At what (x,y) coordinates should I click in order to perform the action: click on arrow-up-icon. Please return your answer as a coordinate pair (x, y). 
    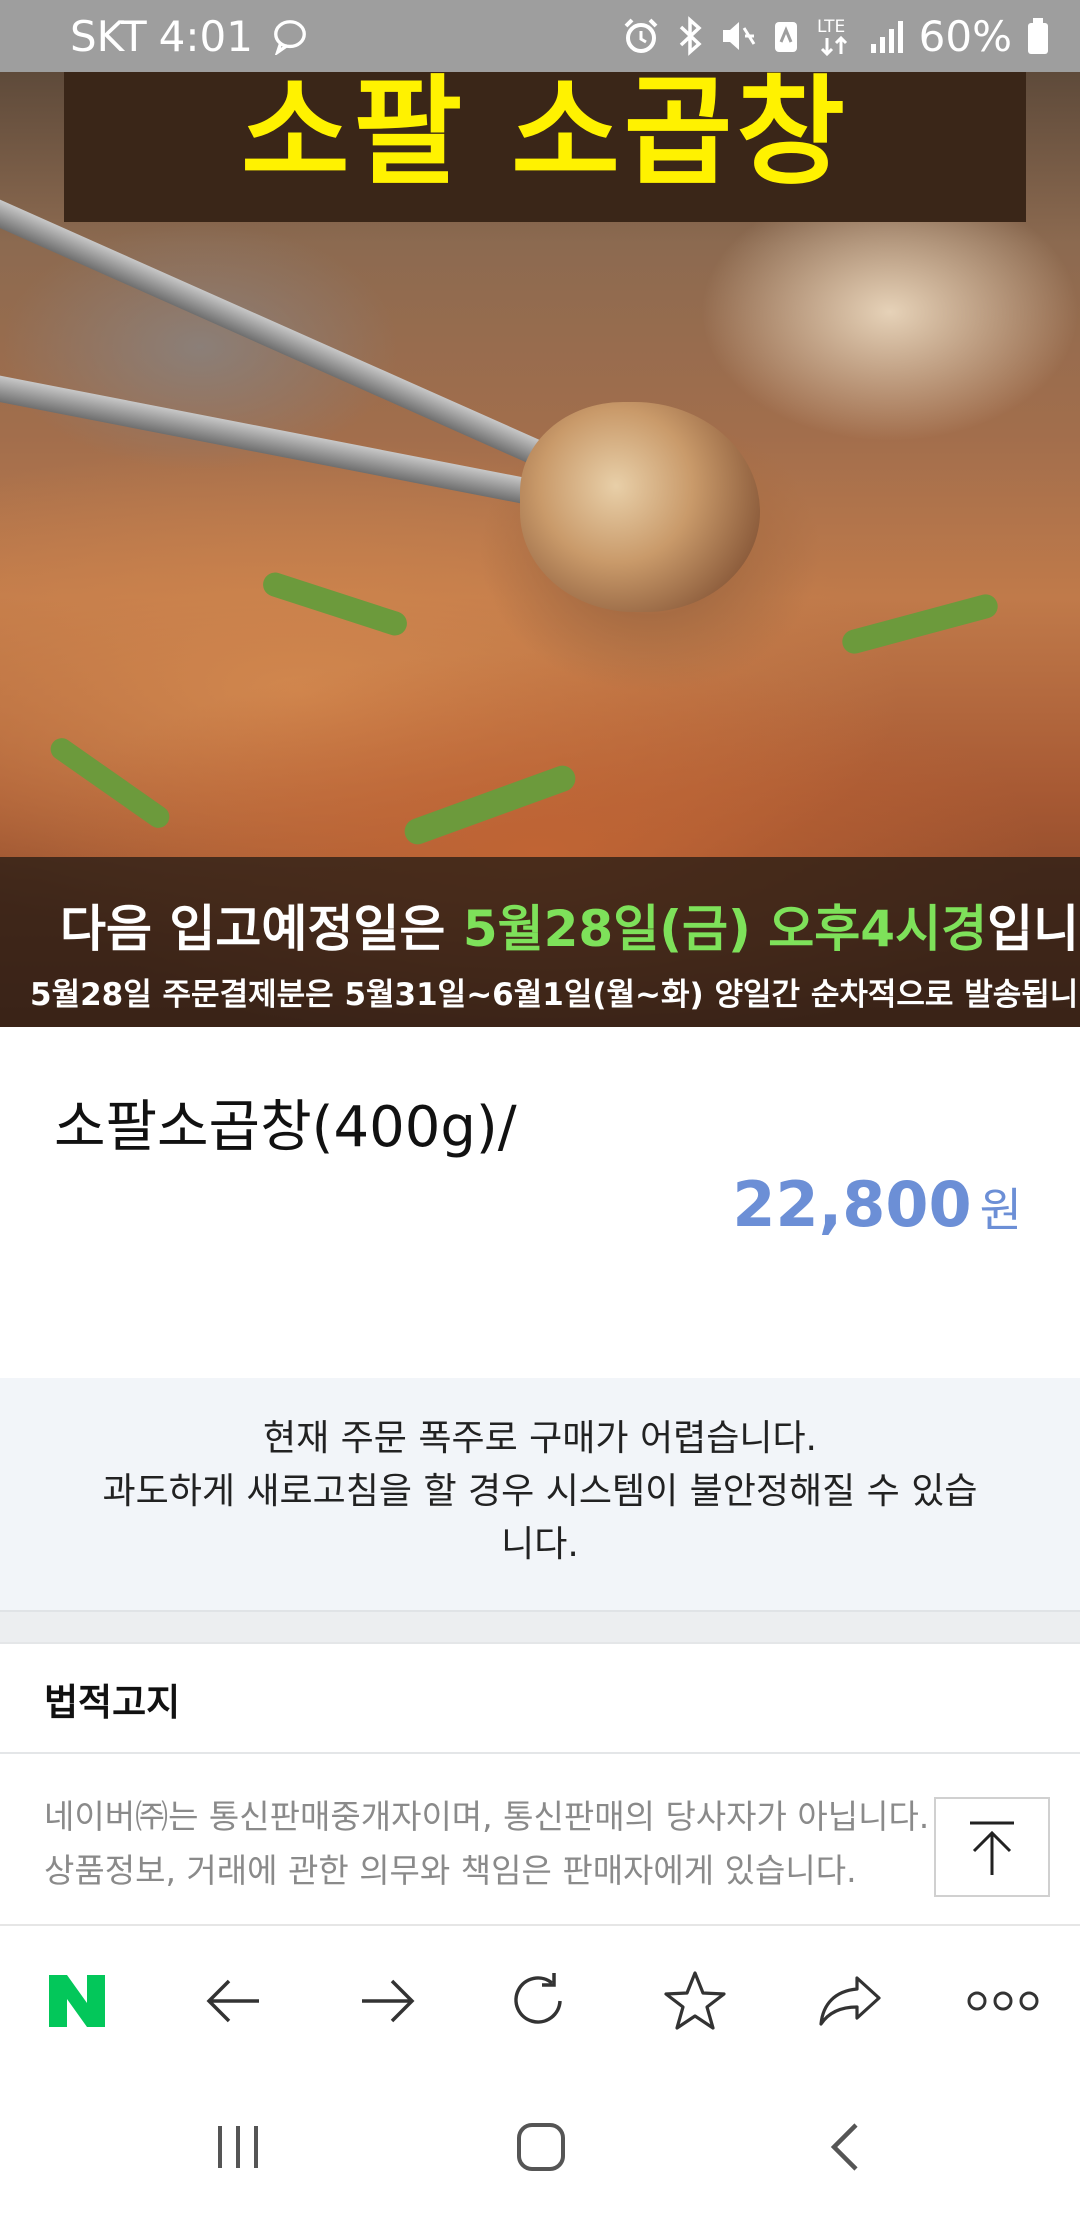
    Looking at the image, I should click on (992, 1848).